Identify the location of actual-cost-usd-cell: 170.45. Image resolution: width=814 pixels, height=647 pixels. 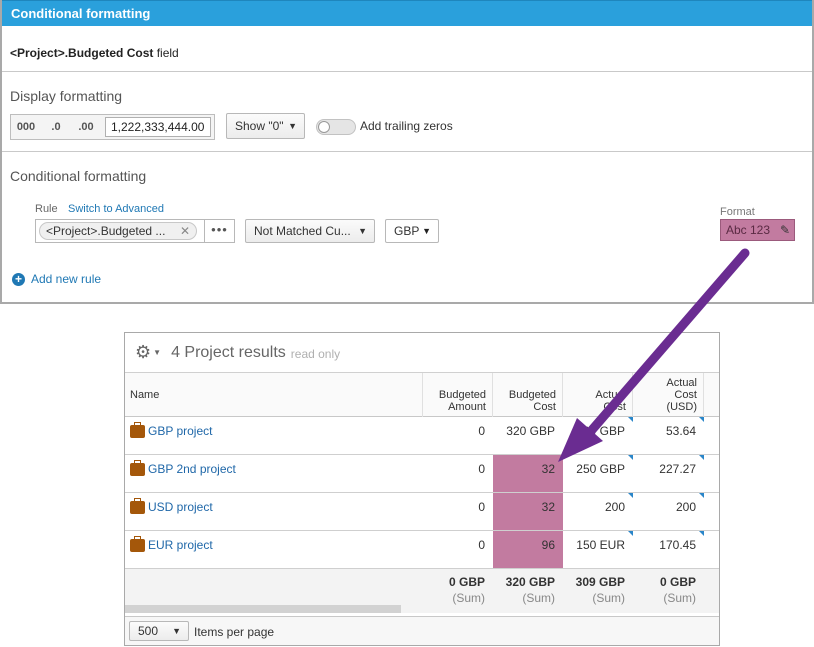
(668, 549).